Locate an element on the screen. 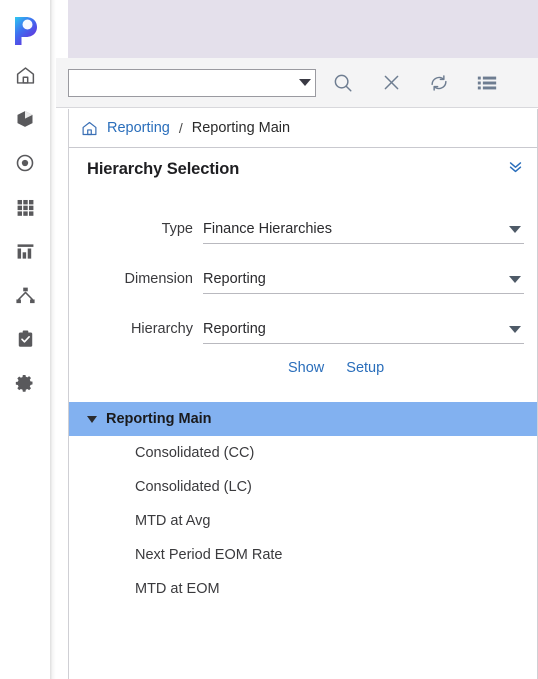 The height and width of the screenshot is (679, 538). tree-item-label: Next Period EOM Rate is located at coordinates (209, 555).